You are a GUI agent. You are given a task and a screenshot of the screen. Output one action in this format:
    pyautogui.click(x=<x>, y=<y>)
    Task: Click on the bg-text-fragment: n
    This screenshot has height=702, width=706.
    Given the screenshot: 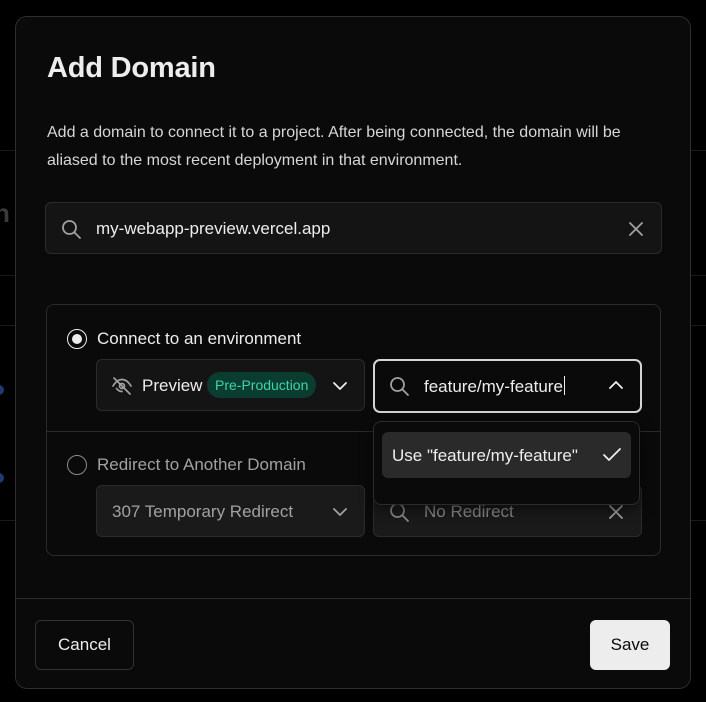 What is the action you would take?
    pyautogui.click(x=5, y=213)
    